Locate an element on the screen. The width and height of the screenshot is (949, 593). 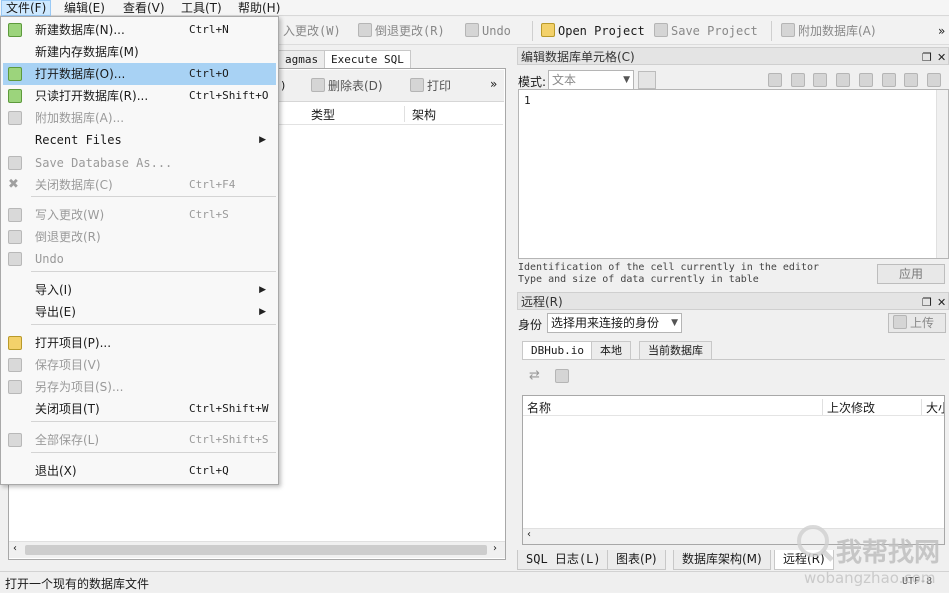
column-type: 类型 is located at coordinates (323, 114).